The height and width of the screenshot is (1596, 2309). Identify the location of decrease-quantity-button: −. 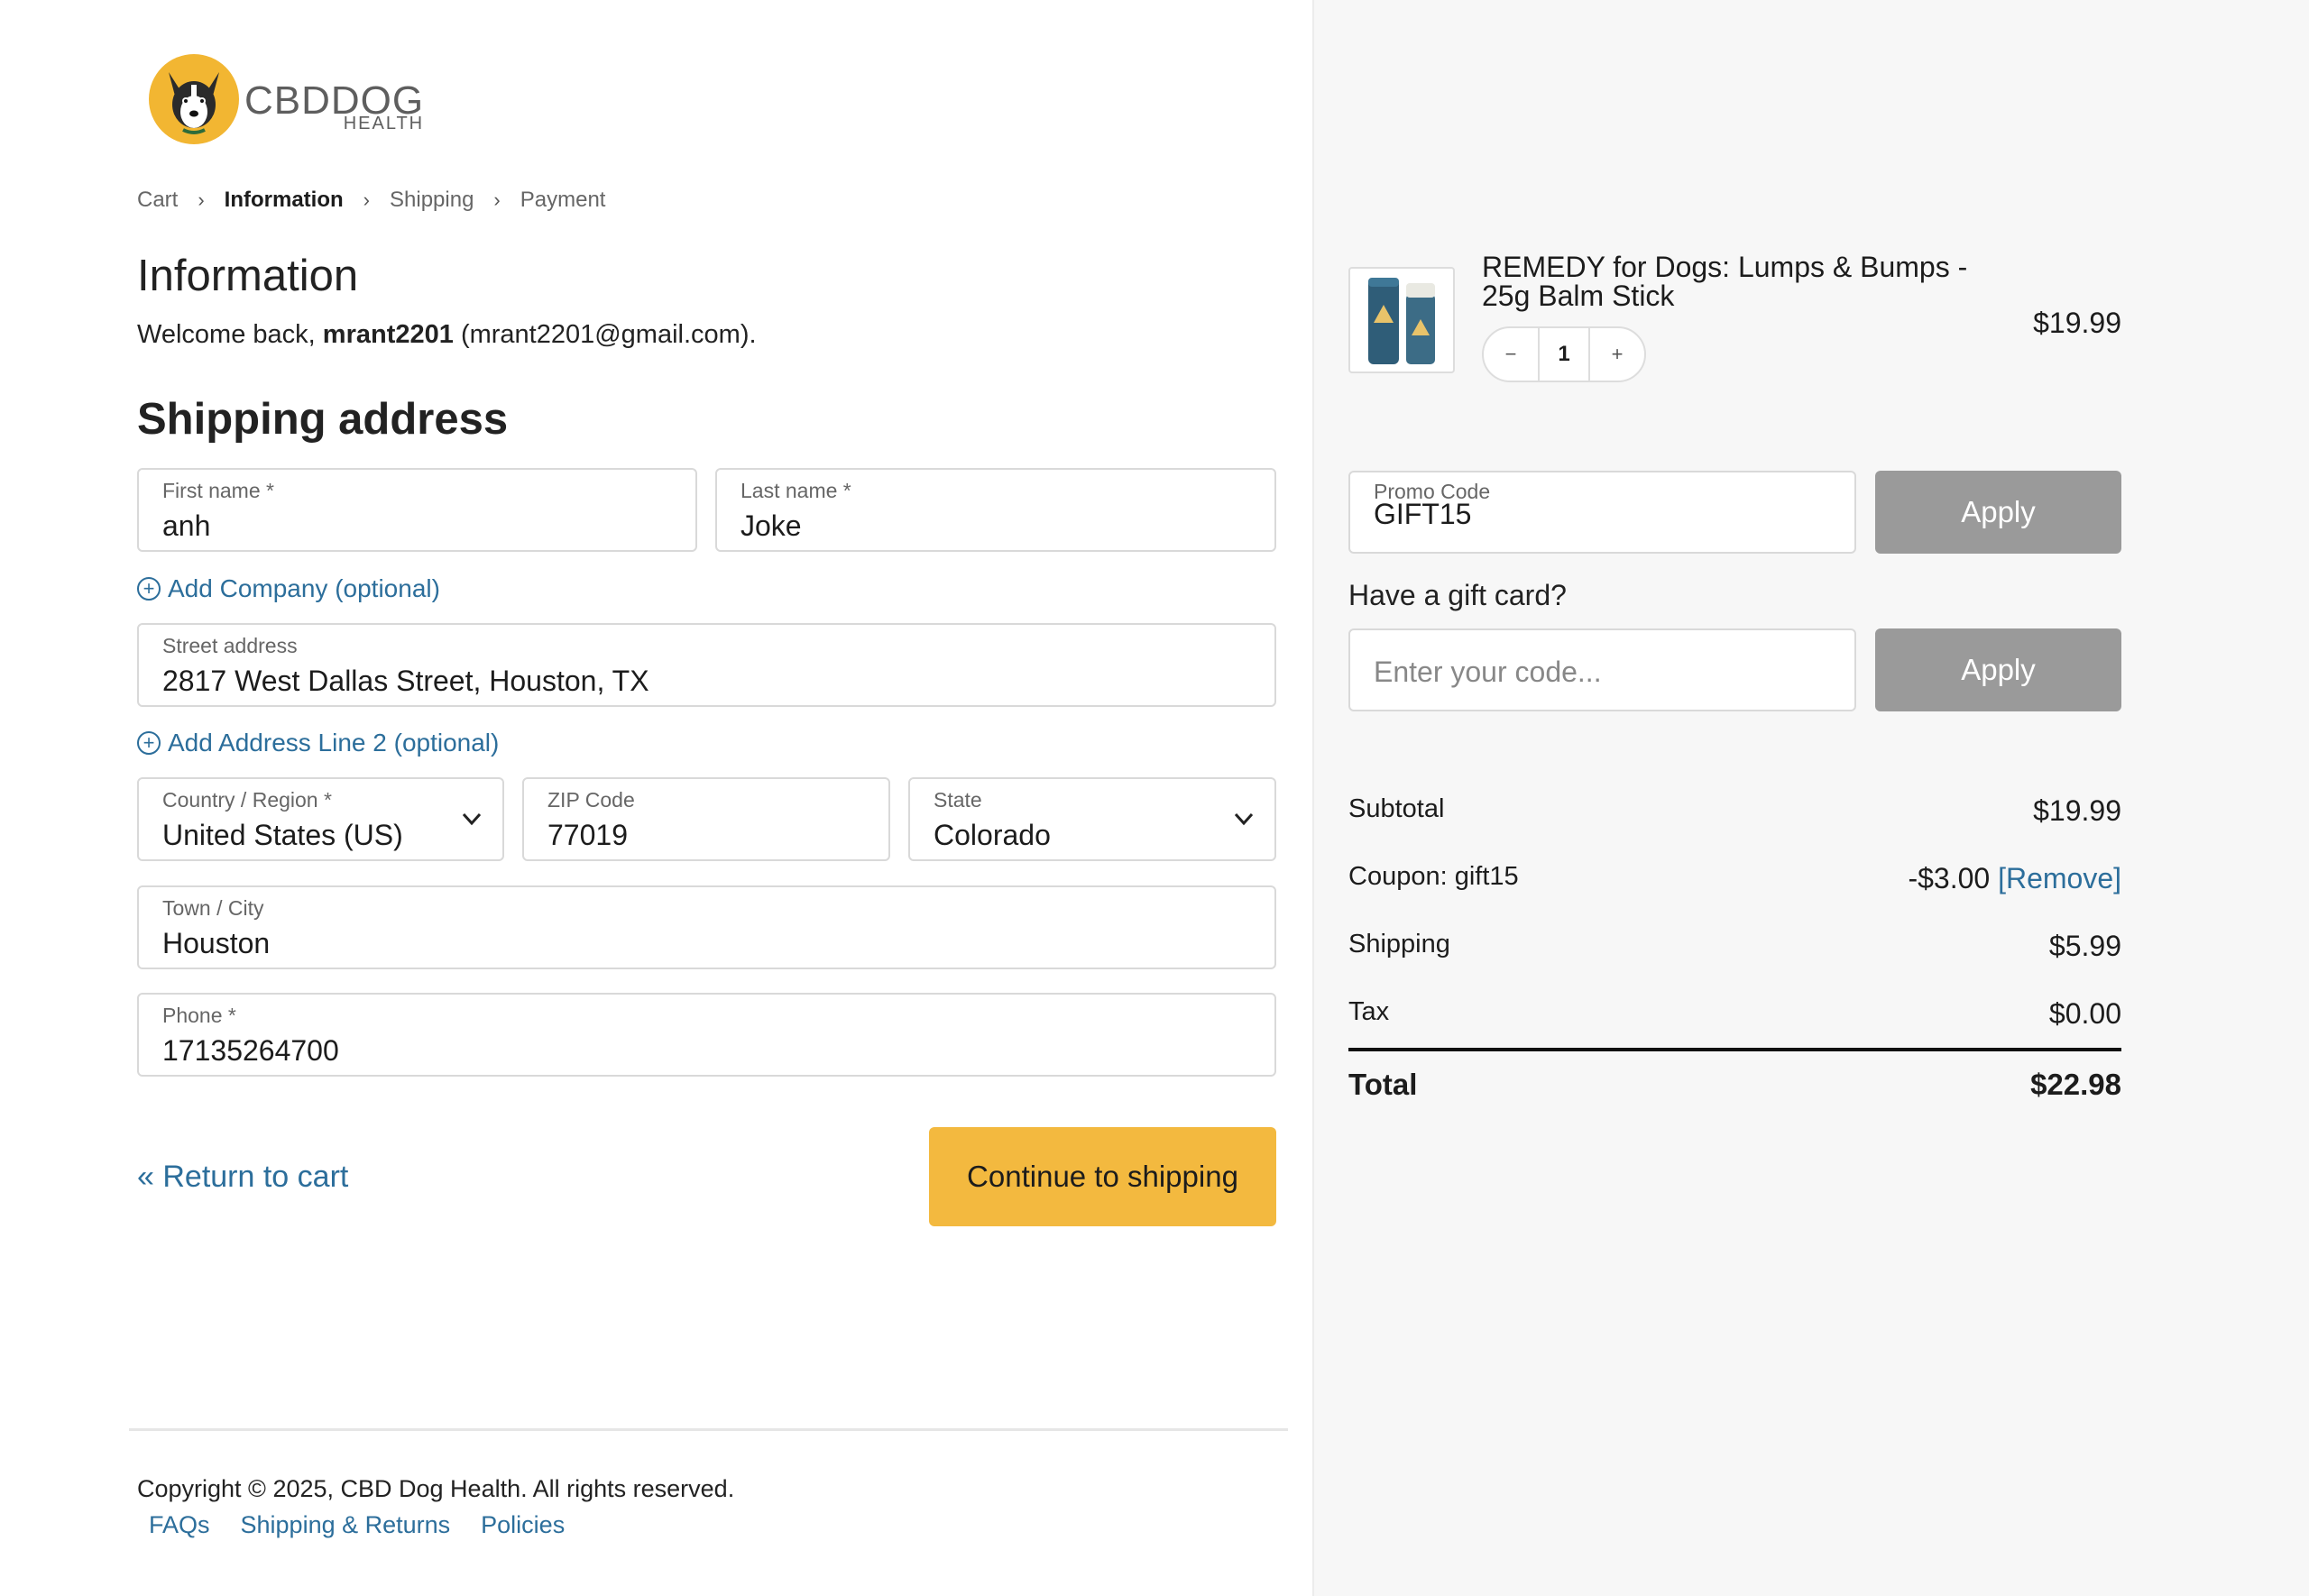
(1511, 354).